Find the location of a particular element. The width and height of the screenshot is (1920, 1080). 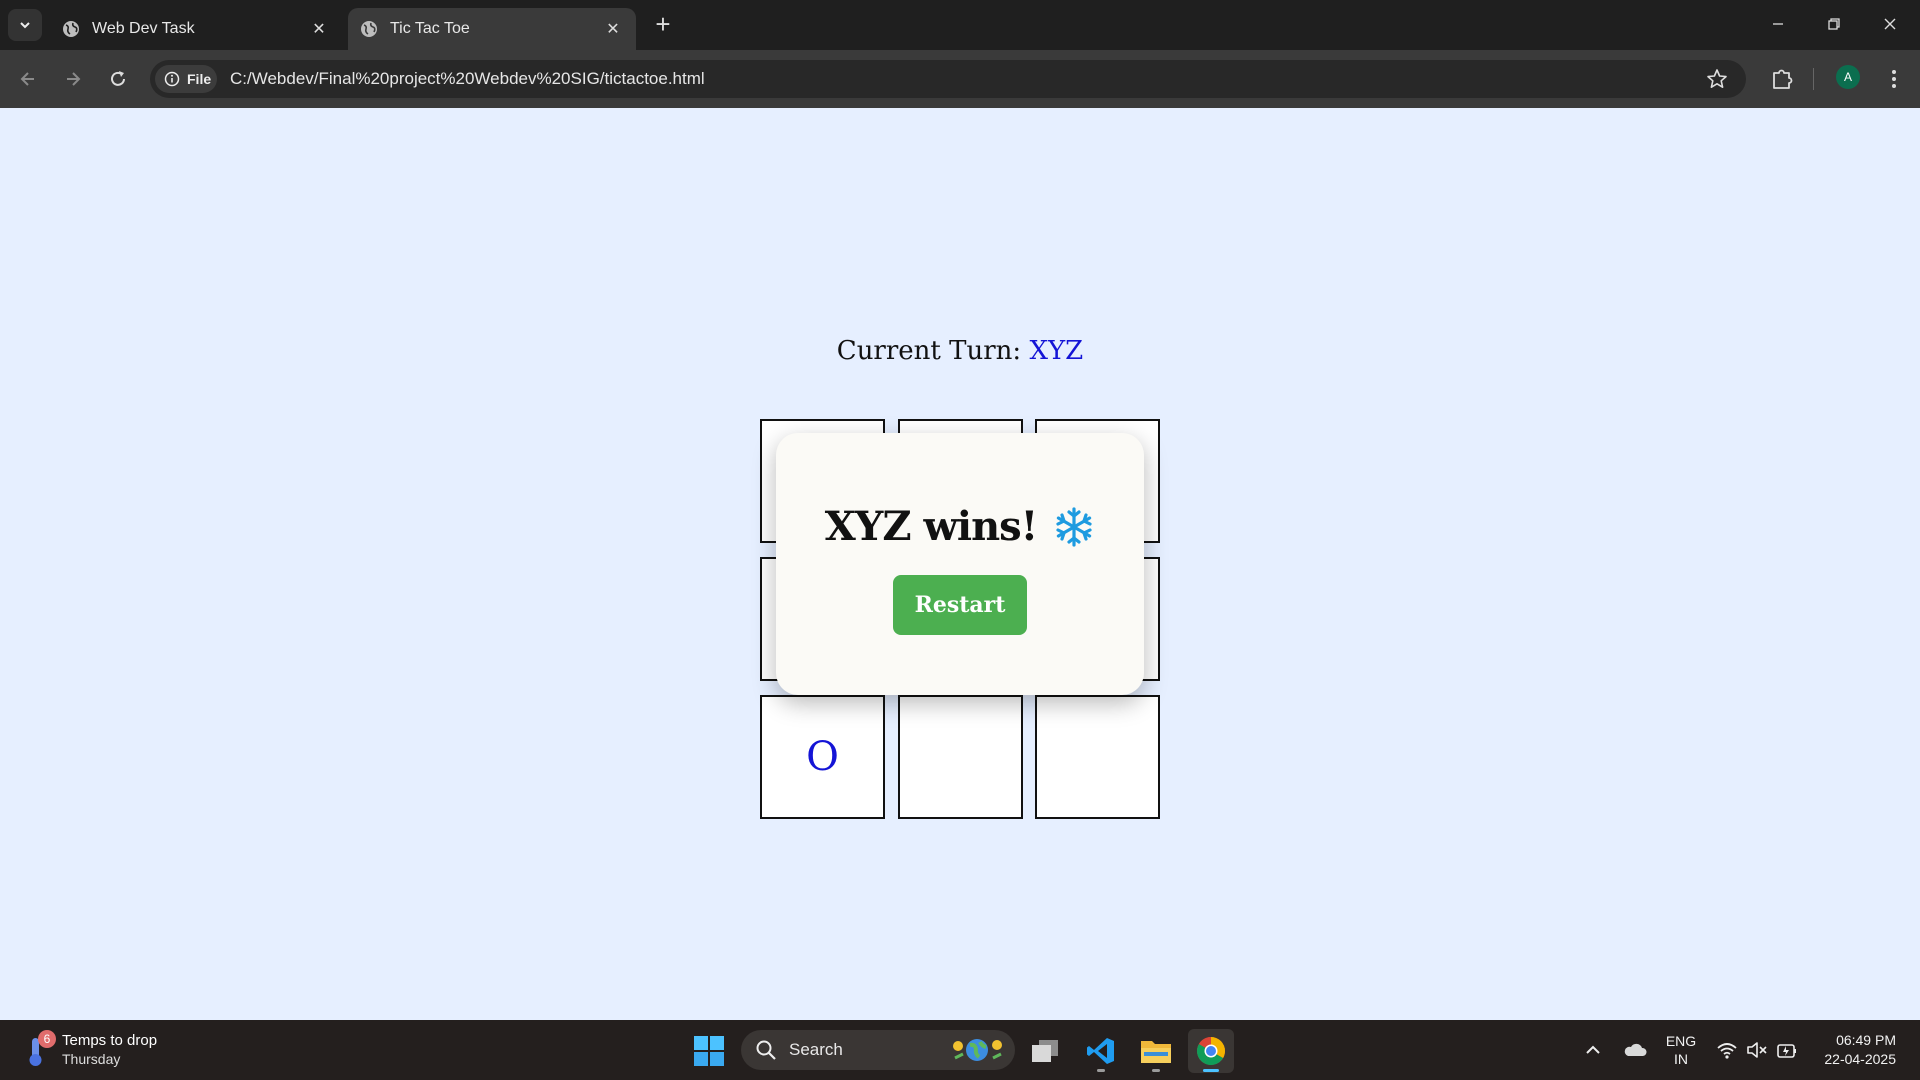

folder-icon is located at coordinates (1156, 1052).